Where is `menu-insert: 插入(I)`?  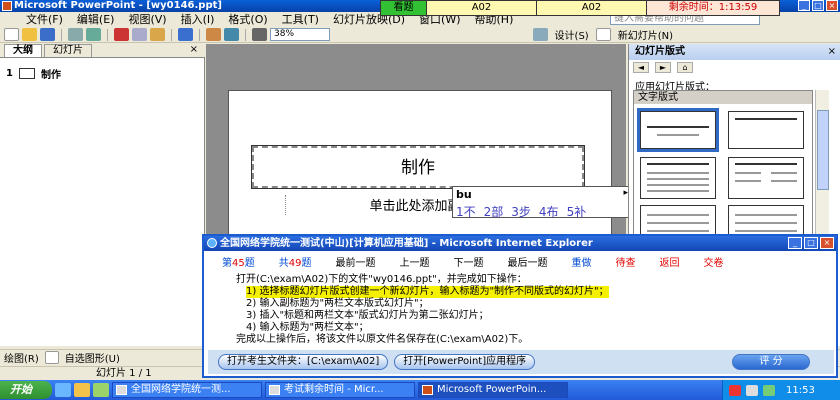 menu-insert: 插入(I) is located at coordinates (198, 19).